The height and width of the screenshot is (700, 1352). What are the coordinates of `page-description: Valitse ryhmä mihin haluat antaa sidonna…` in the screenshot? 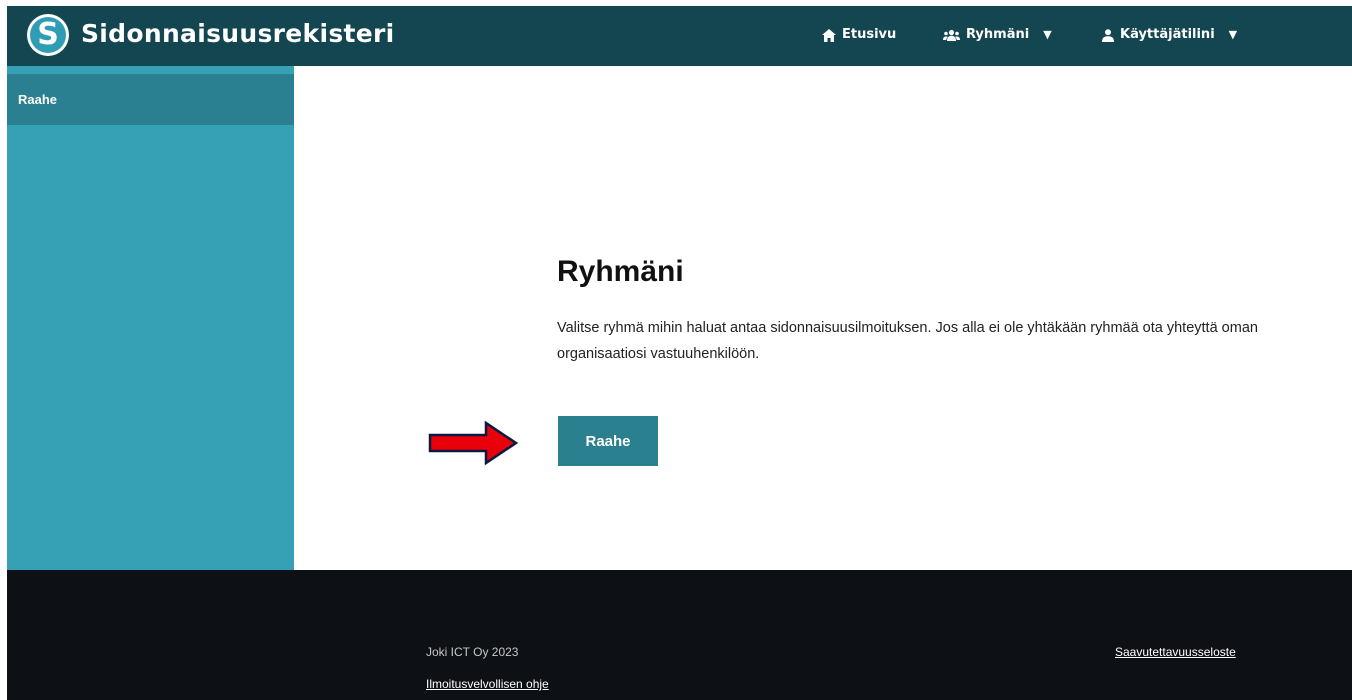 It's located at (907, 341).